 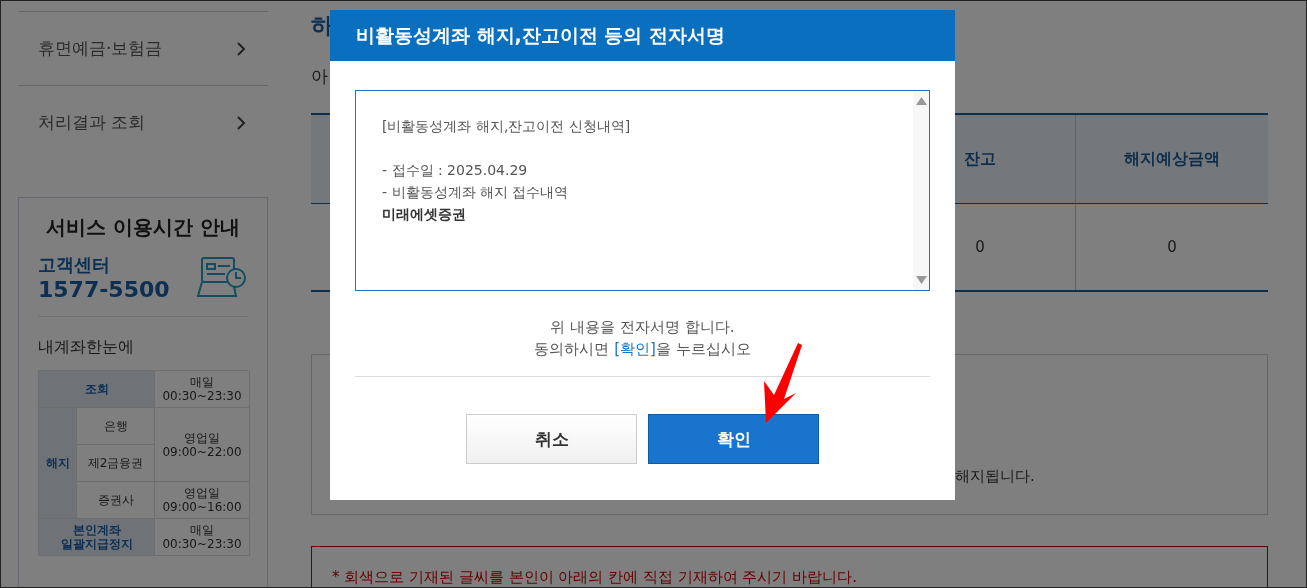 I want to click on table-cell: 0, so click(x=1171, y=246).